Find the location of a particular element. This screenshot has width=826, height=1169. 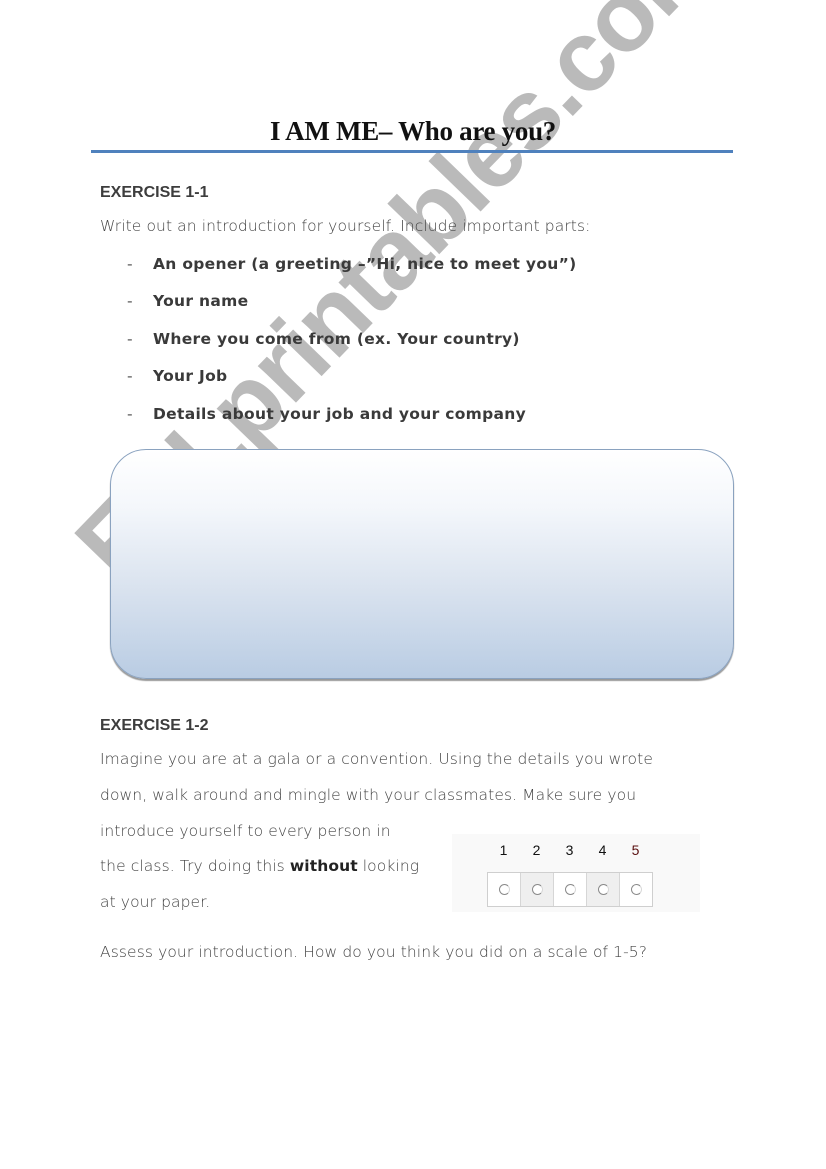

rating-labels: 1 2 3 4 5 is located at coordinates (569, 850).